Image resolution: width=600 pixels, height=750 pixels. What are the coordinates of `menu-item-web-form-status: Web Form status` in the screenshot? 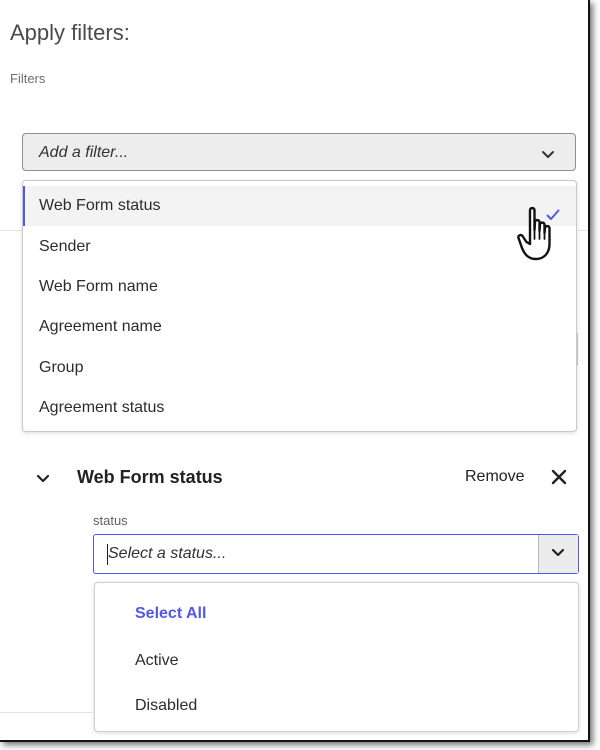 It's located at (299, 206).